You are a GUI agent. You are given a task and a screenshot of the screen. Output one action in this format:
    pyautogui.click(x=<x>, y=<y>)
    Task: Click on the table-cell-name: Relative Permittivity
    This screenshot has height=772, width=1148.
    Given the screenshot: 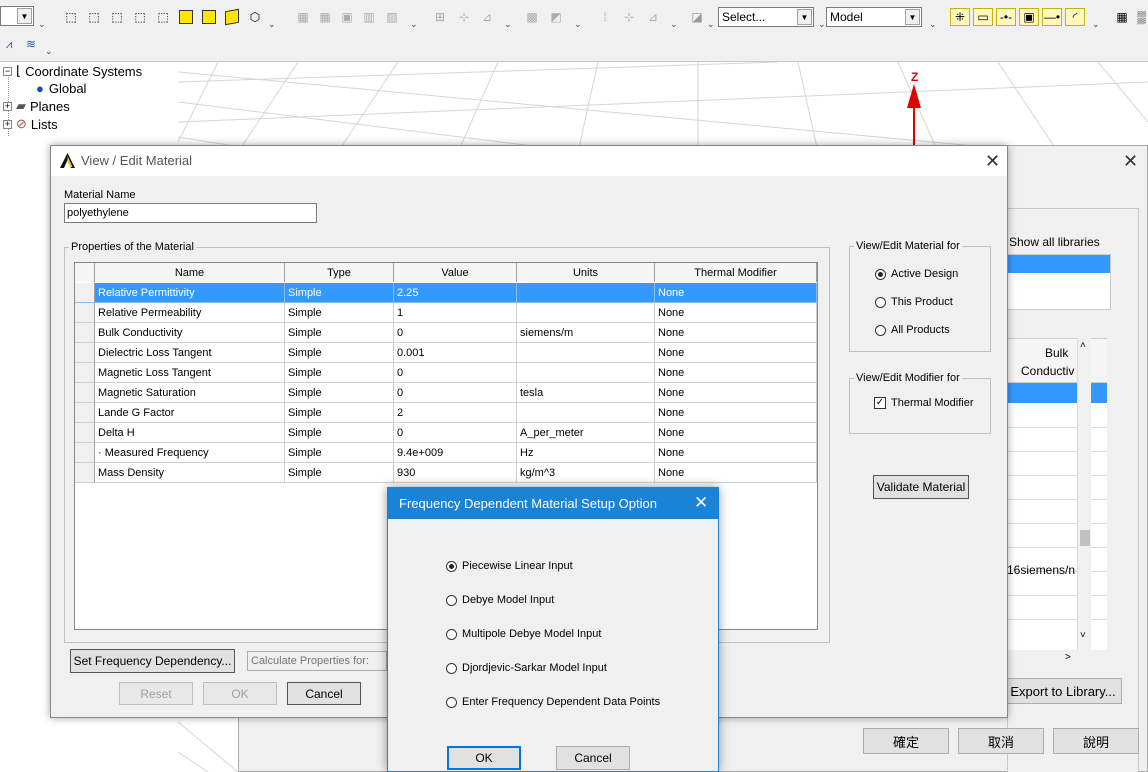 What is the action you would take?
    pyautogui.click(x=190, y=293)
    